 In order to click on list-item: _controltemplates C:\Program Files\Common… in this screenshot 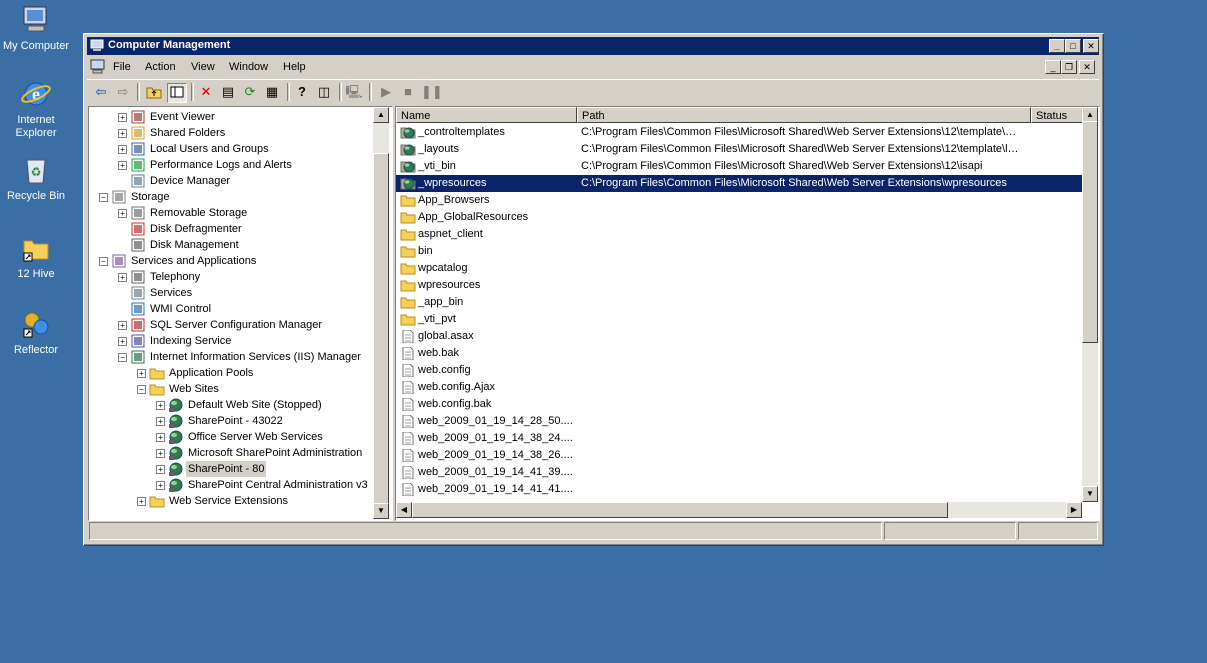, I will do `click(739, 132)`.